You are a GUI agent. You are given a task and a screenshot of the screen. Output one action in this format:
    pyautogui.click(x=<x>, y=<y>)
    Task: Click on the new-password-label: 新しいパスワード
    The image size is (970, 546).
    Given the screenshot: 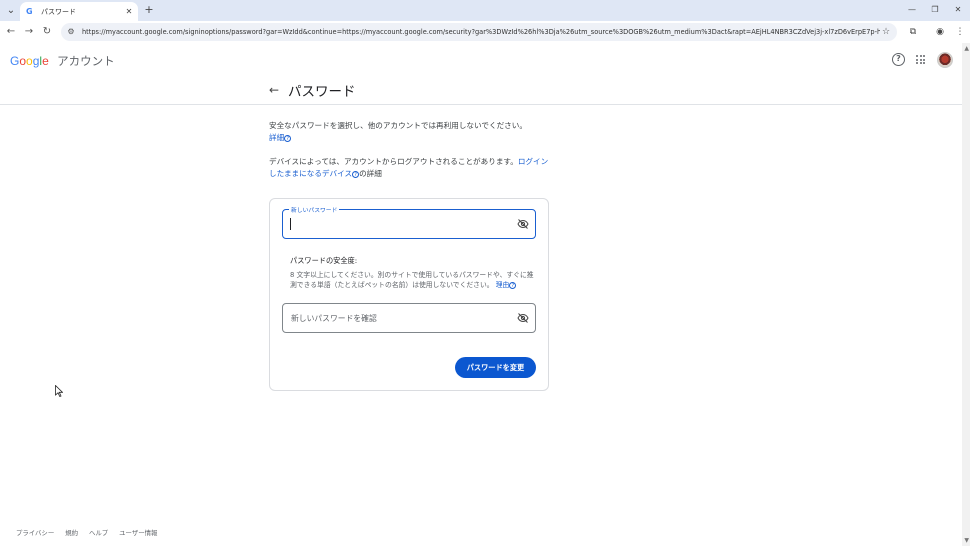 What is the action you would take?
    pyautogui.click(x=314, y=209)
    